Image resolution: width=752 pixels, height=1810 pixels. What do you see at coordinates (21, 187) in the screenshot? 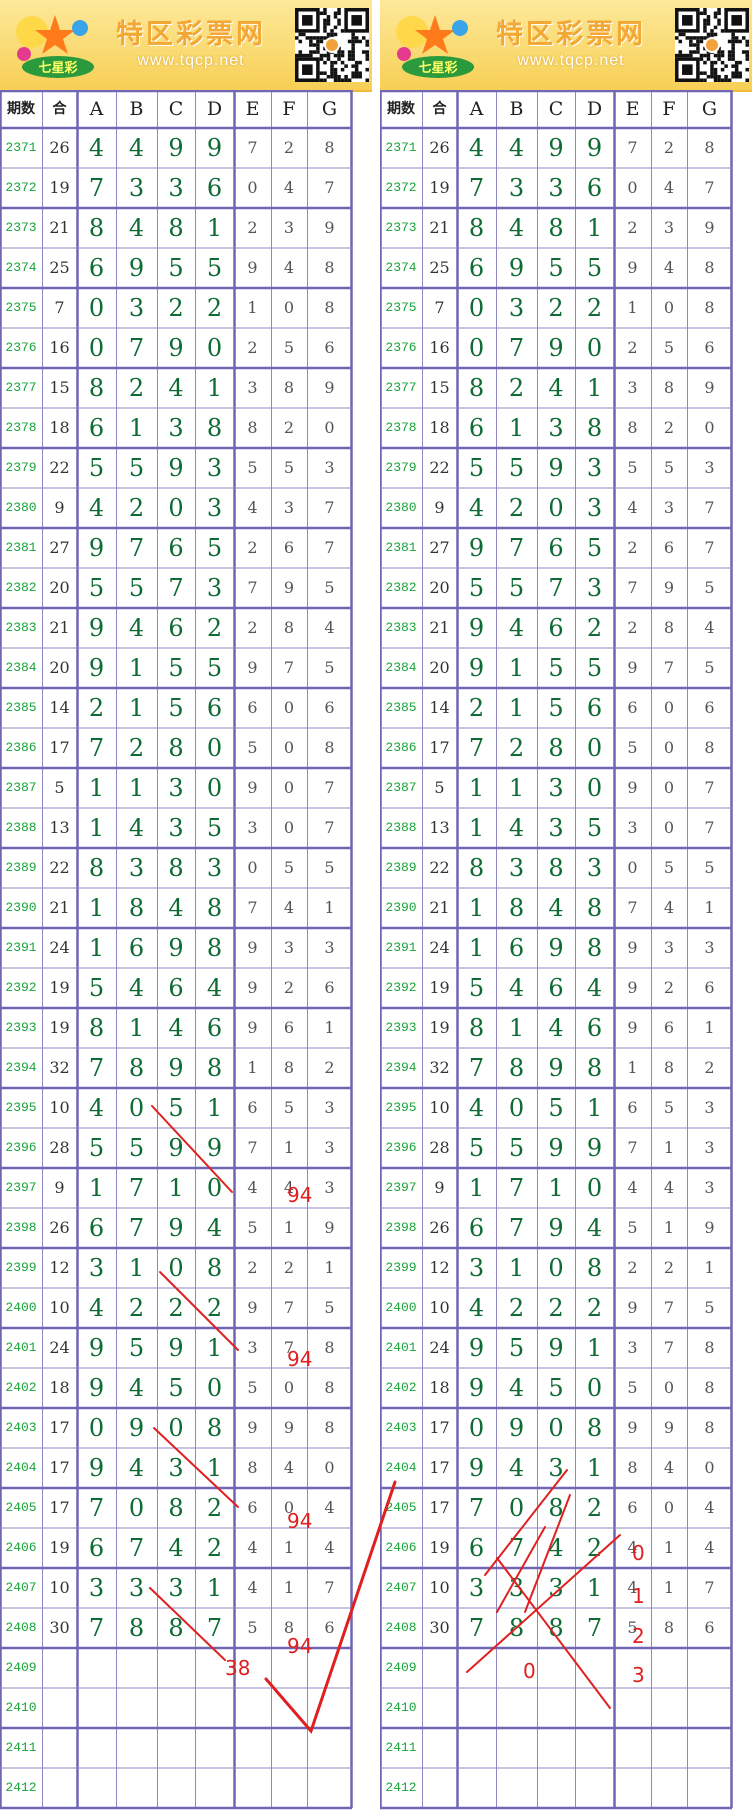
I see `issue-number: 2372` at bounding box center [21, 187].